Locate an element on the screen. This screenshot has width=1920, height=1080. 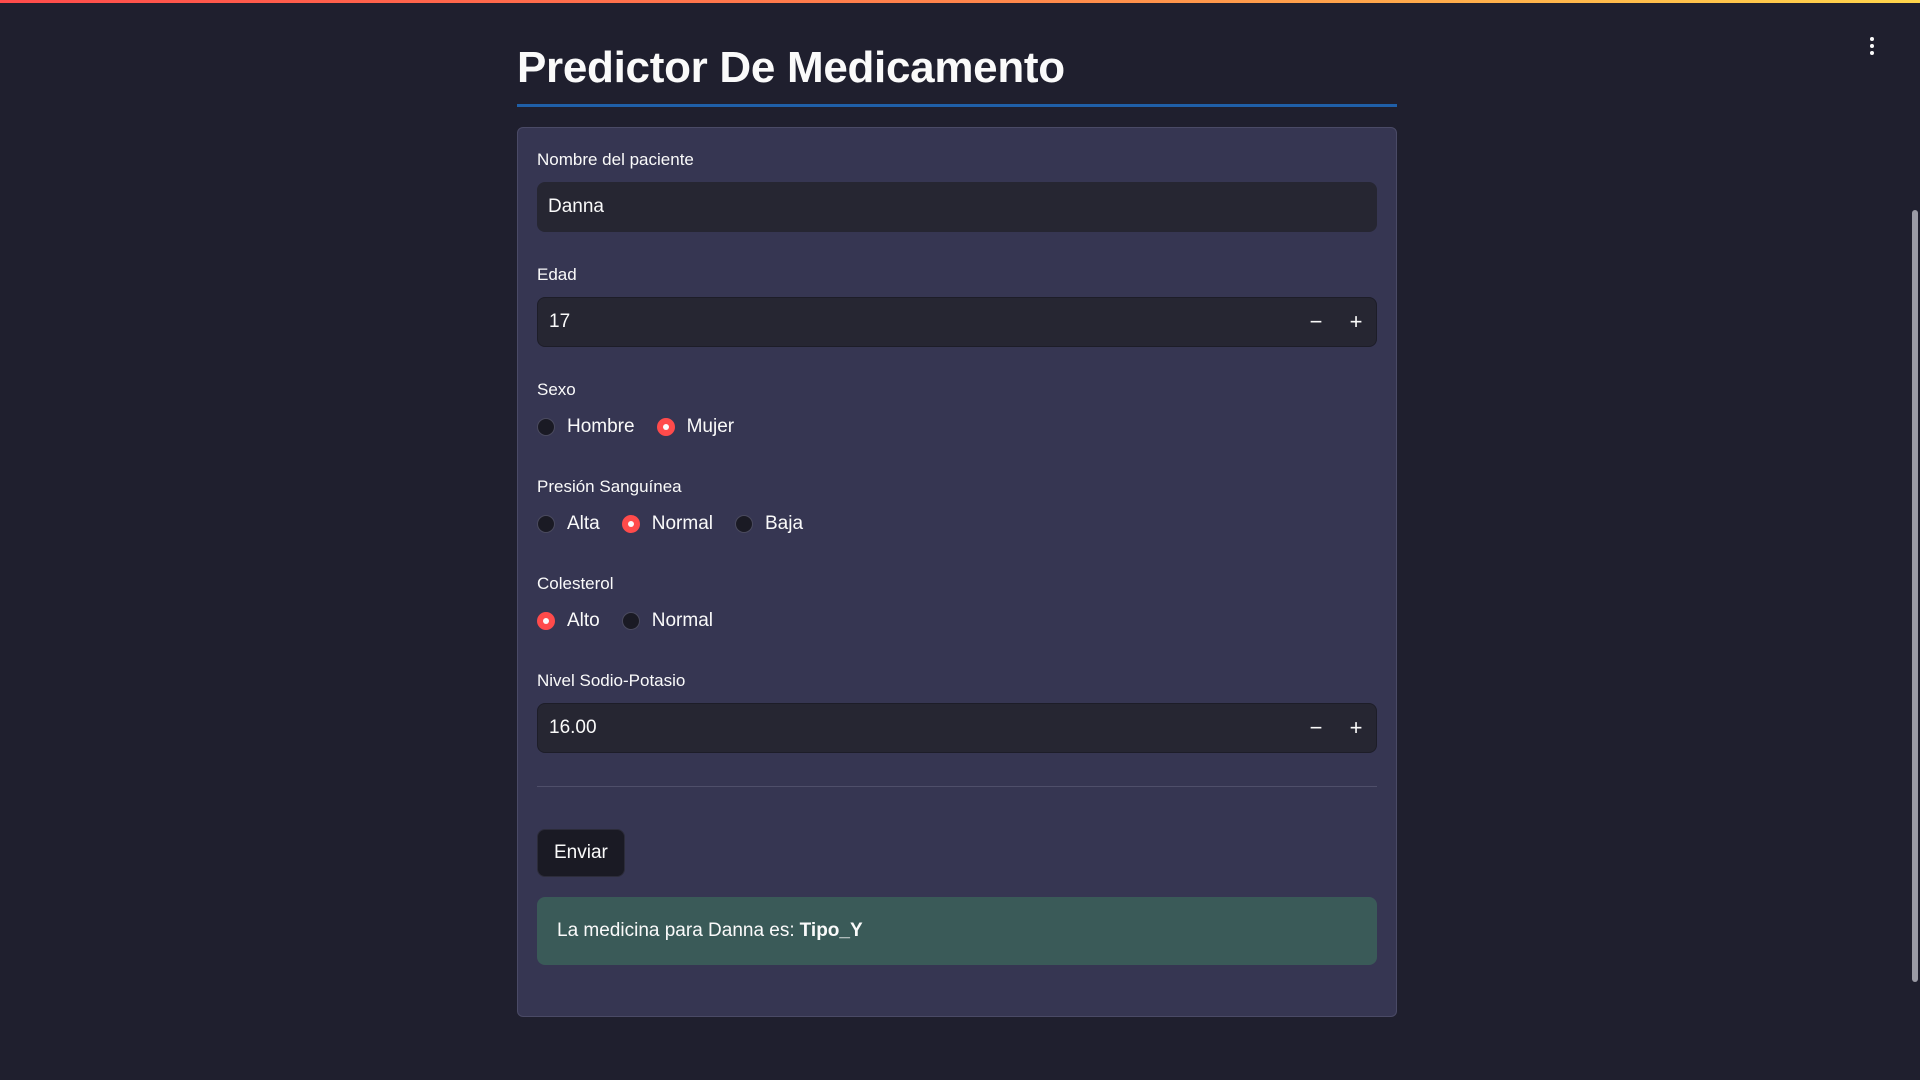
main-menu-button is located at coordinates (1872, 46).